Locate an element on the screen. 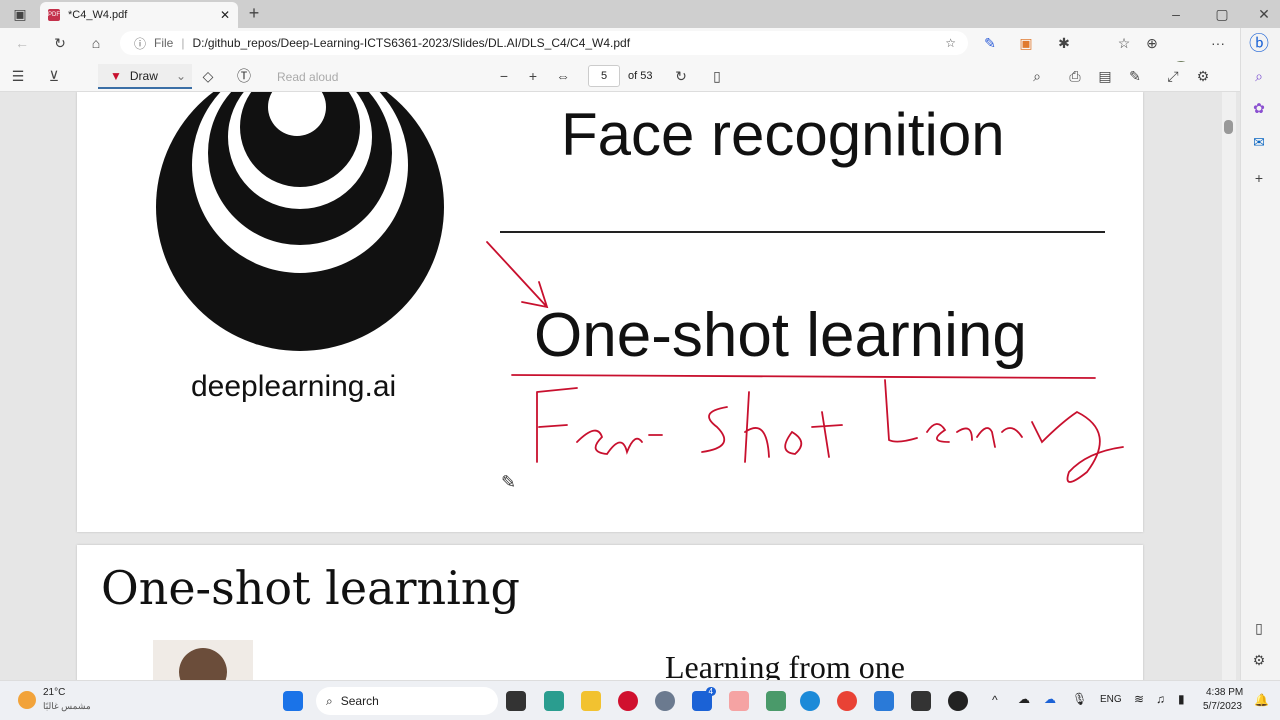  zoom-out-button: − is located at coordinates (504, 76).